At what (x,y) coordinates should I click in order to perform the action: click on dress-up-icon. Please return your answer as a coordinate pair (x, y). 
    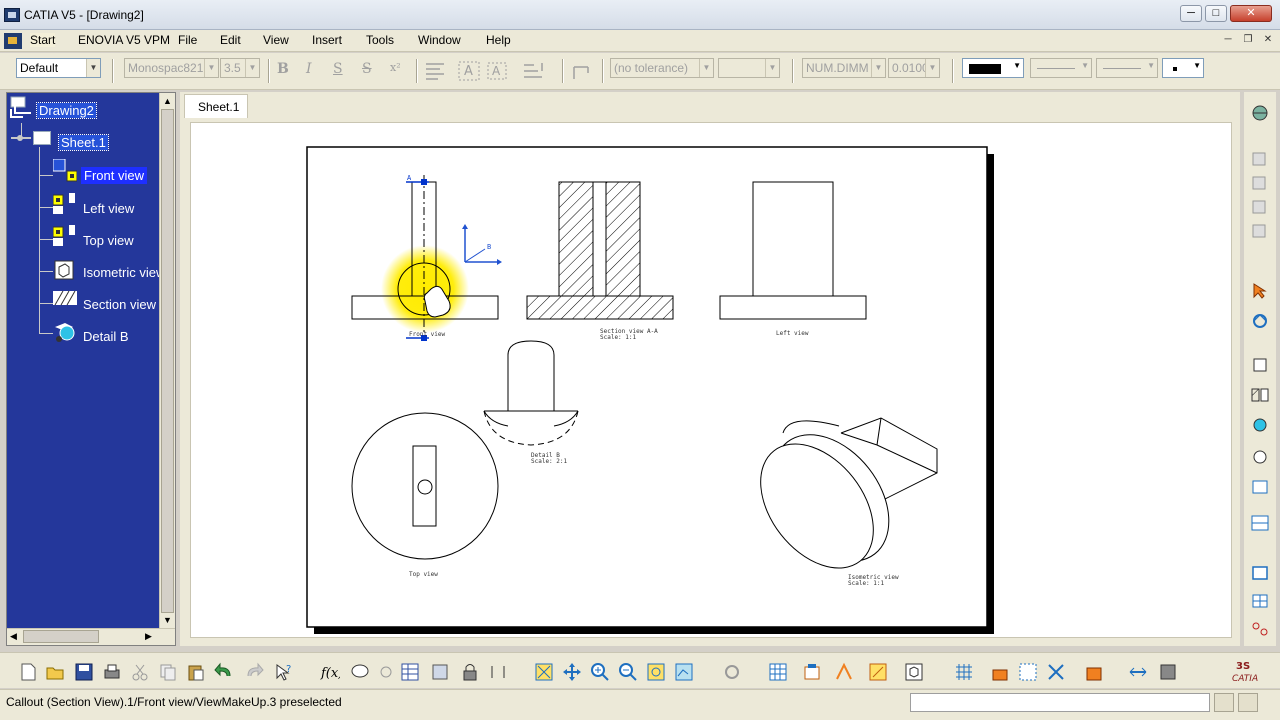
    Looking at the image, I should click on (844, 672).